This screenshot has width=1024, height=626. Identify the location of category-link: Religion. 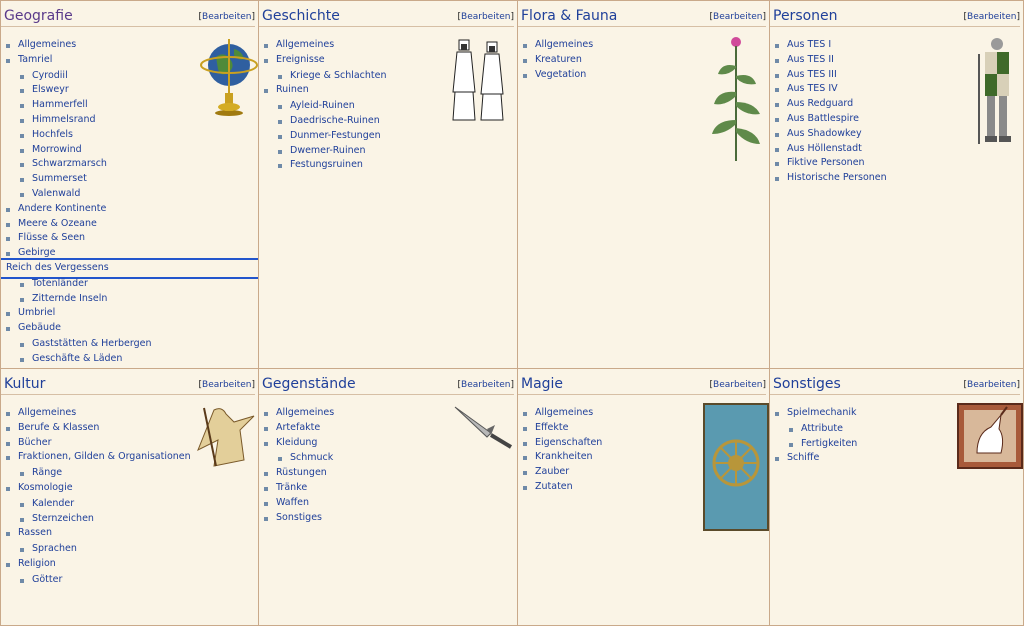
(37, 563).